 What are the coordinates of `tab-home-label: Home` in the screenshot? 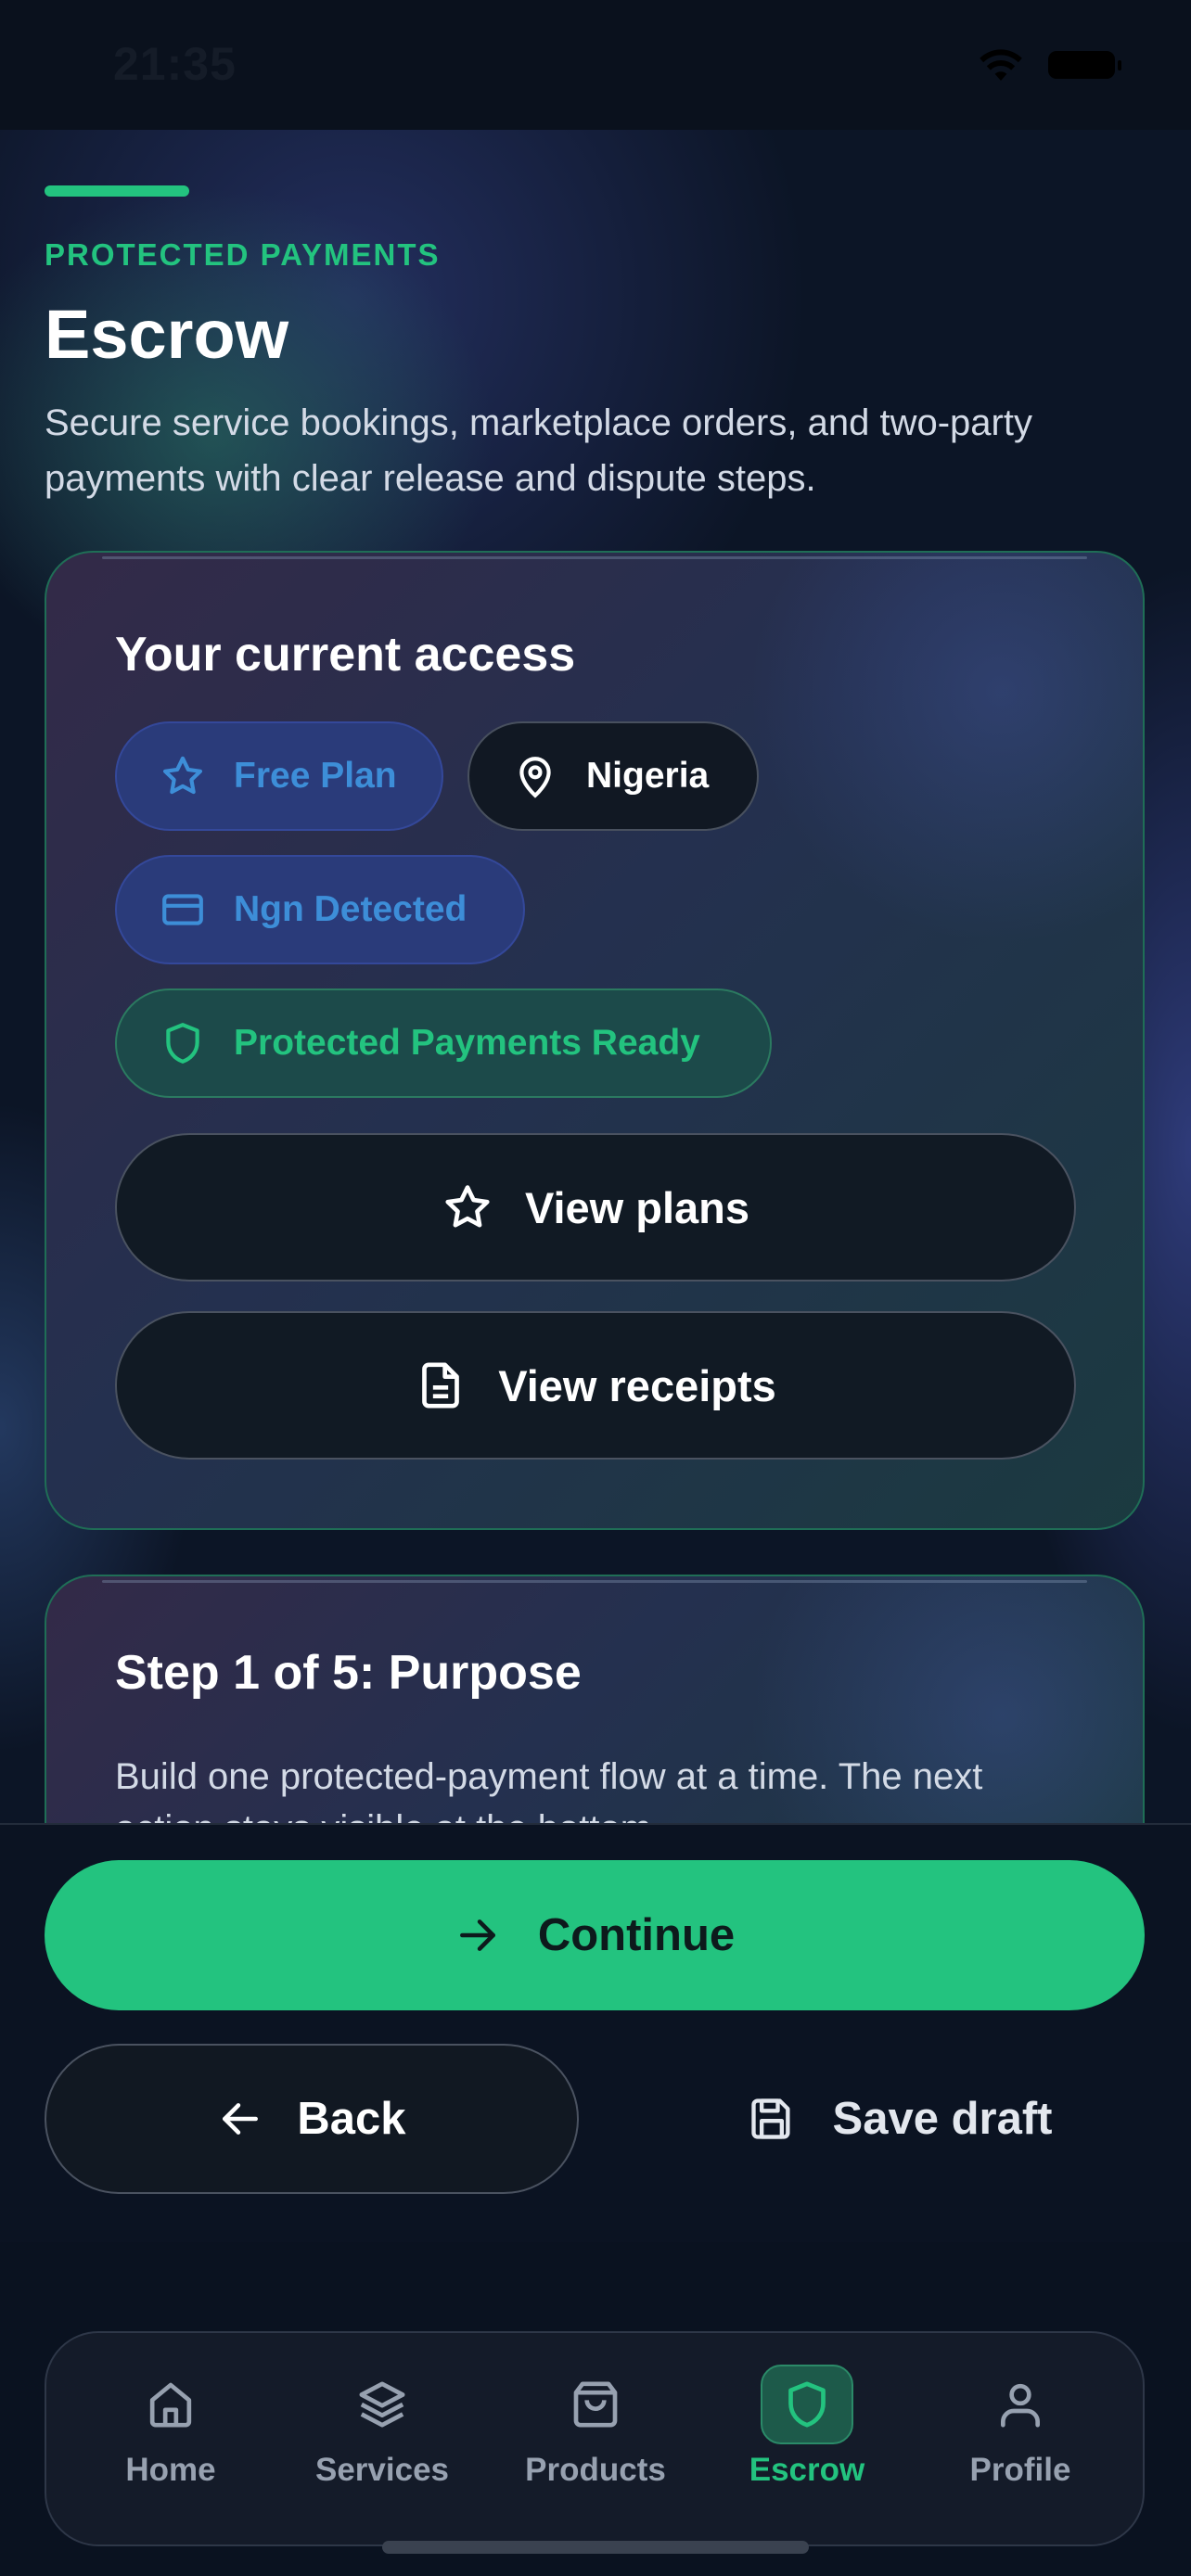 It's located at (170, 2470).